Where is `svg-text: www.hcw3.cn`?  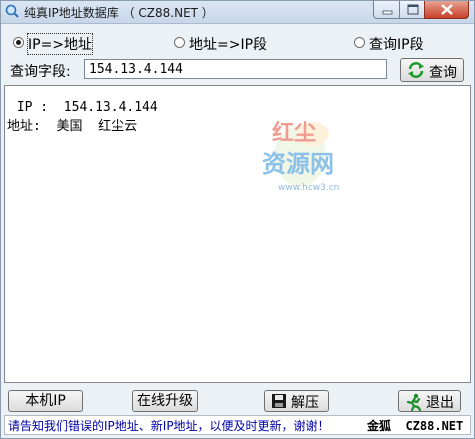
svg-text: www.hcw3.cn is located at coordinates (308, 188).